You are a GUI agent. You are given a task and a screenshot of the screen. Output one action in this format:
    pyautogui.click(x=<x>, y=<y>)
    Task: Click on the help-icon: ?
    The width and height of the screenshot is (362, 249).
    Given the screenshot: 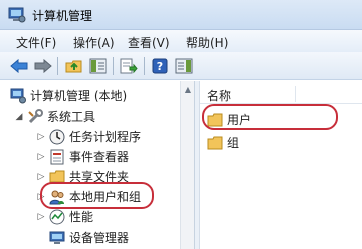 What is the action you would take?
    pyautogui.click(x=160, y=66)
    